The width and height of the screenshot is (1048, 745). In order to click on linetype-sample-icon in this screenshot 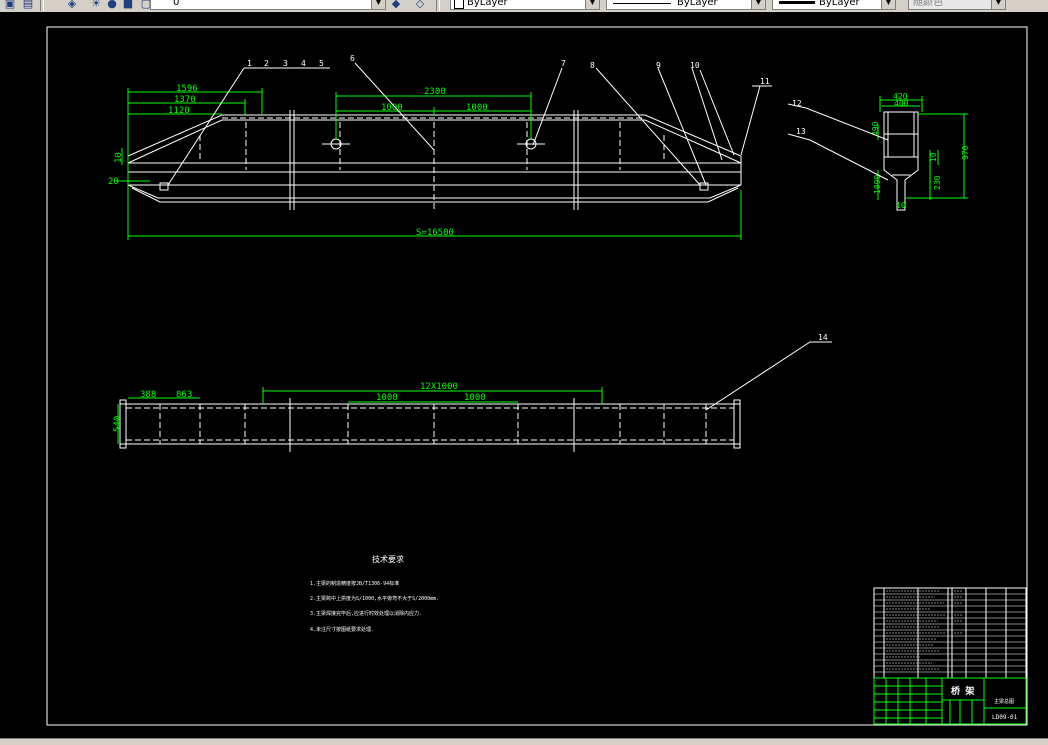, I will do `click(642, 3)`.